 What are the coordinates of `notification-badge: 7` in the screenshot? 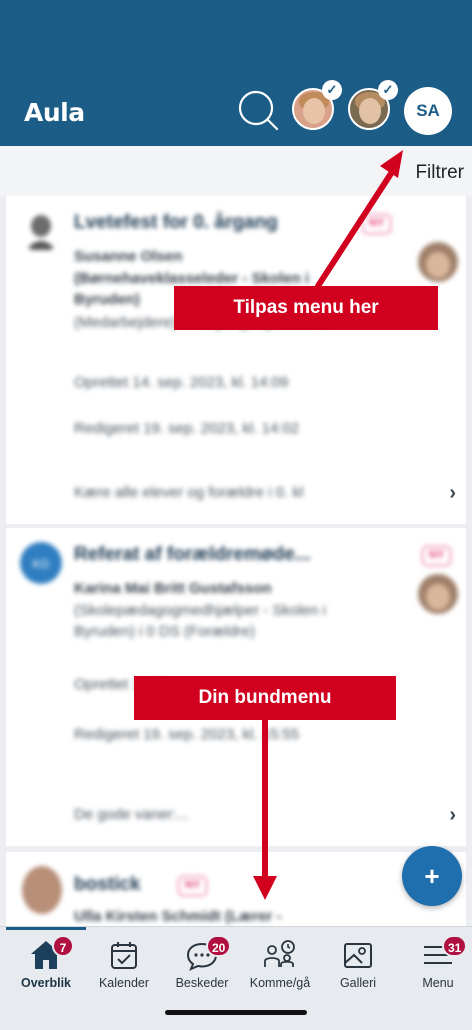 It's located at (63, 946).